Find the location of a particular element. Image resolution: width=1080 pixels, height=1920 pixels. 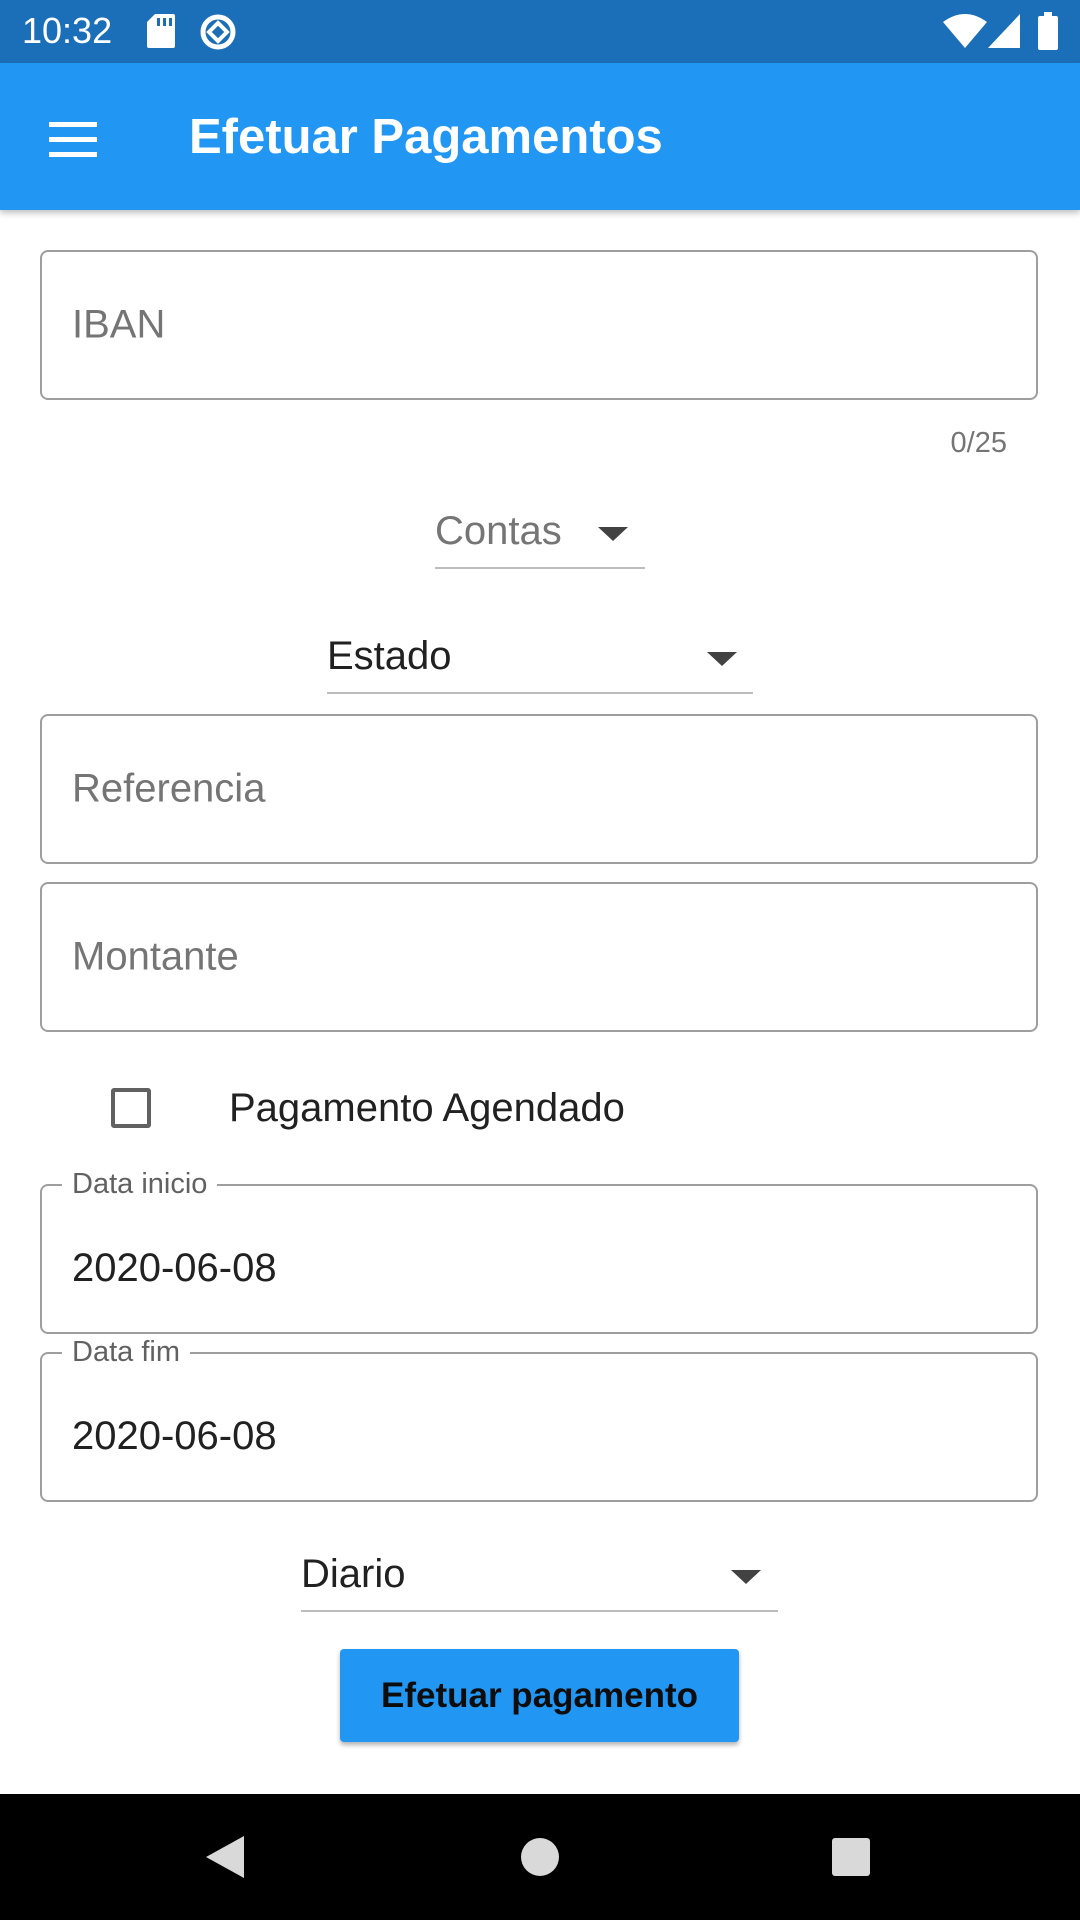

system-nav-bar is located at coordinates (540, 1857).